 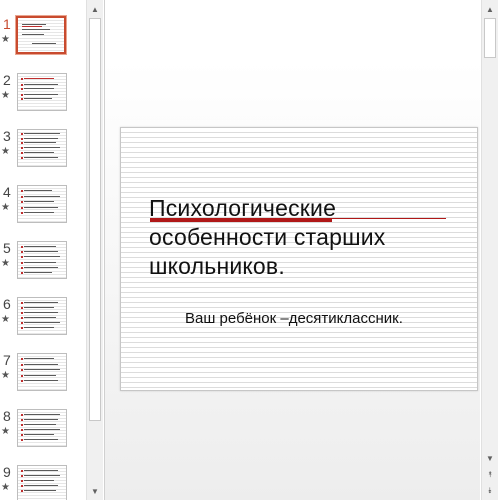 What do you see at coordinates (490, 491) in the screenshot?
I see `next-slide-icon: ⯯` at bounding box center [490, 491].